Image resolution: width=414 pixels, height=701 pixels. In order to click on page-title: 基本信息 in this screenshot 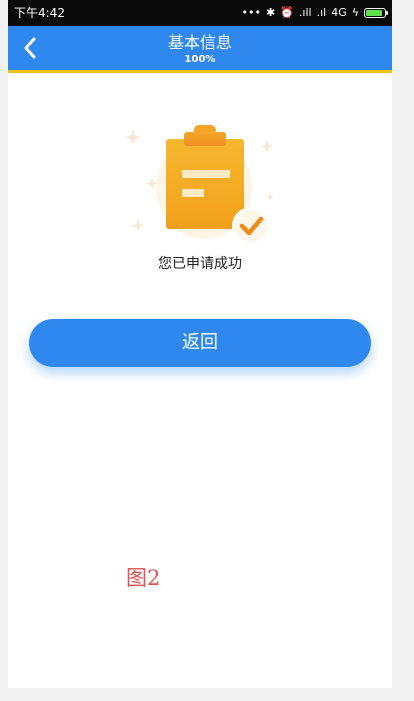, I will do `click(199, 42)`.